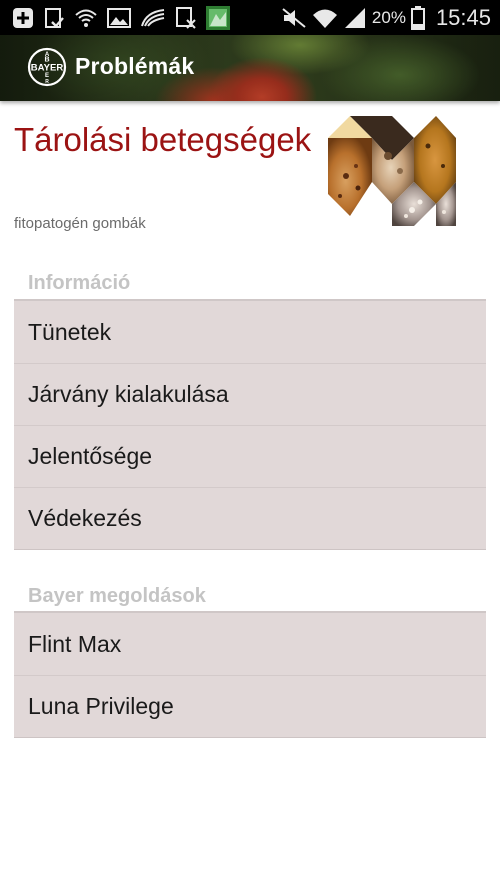 This screenshot has width=500, height=889. I want to click on status-bar: 20% 15:45, so click(250, 17).